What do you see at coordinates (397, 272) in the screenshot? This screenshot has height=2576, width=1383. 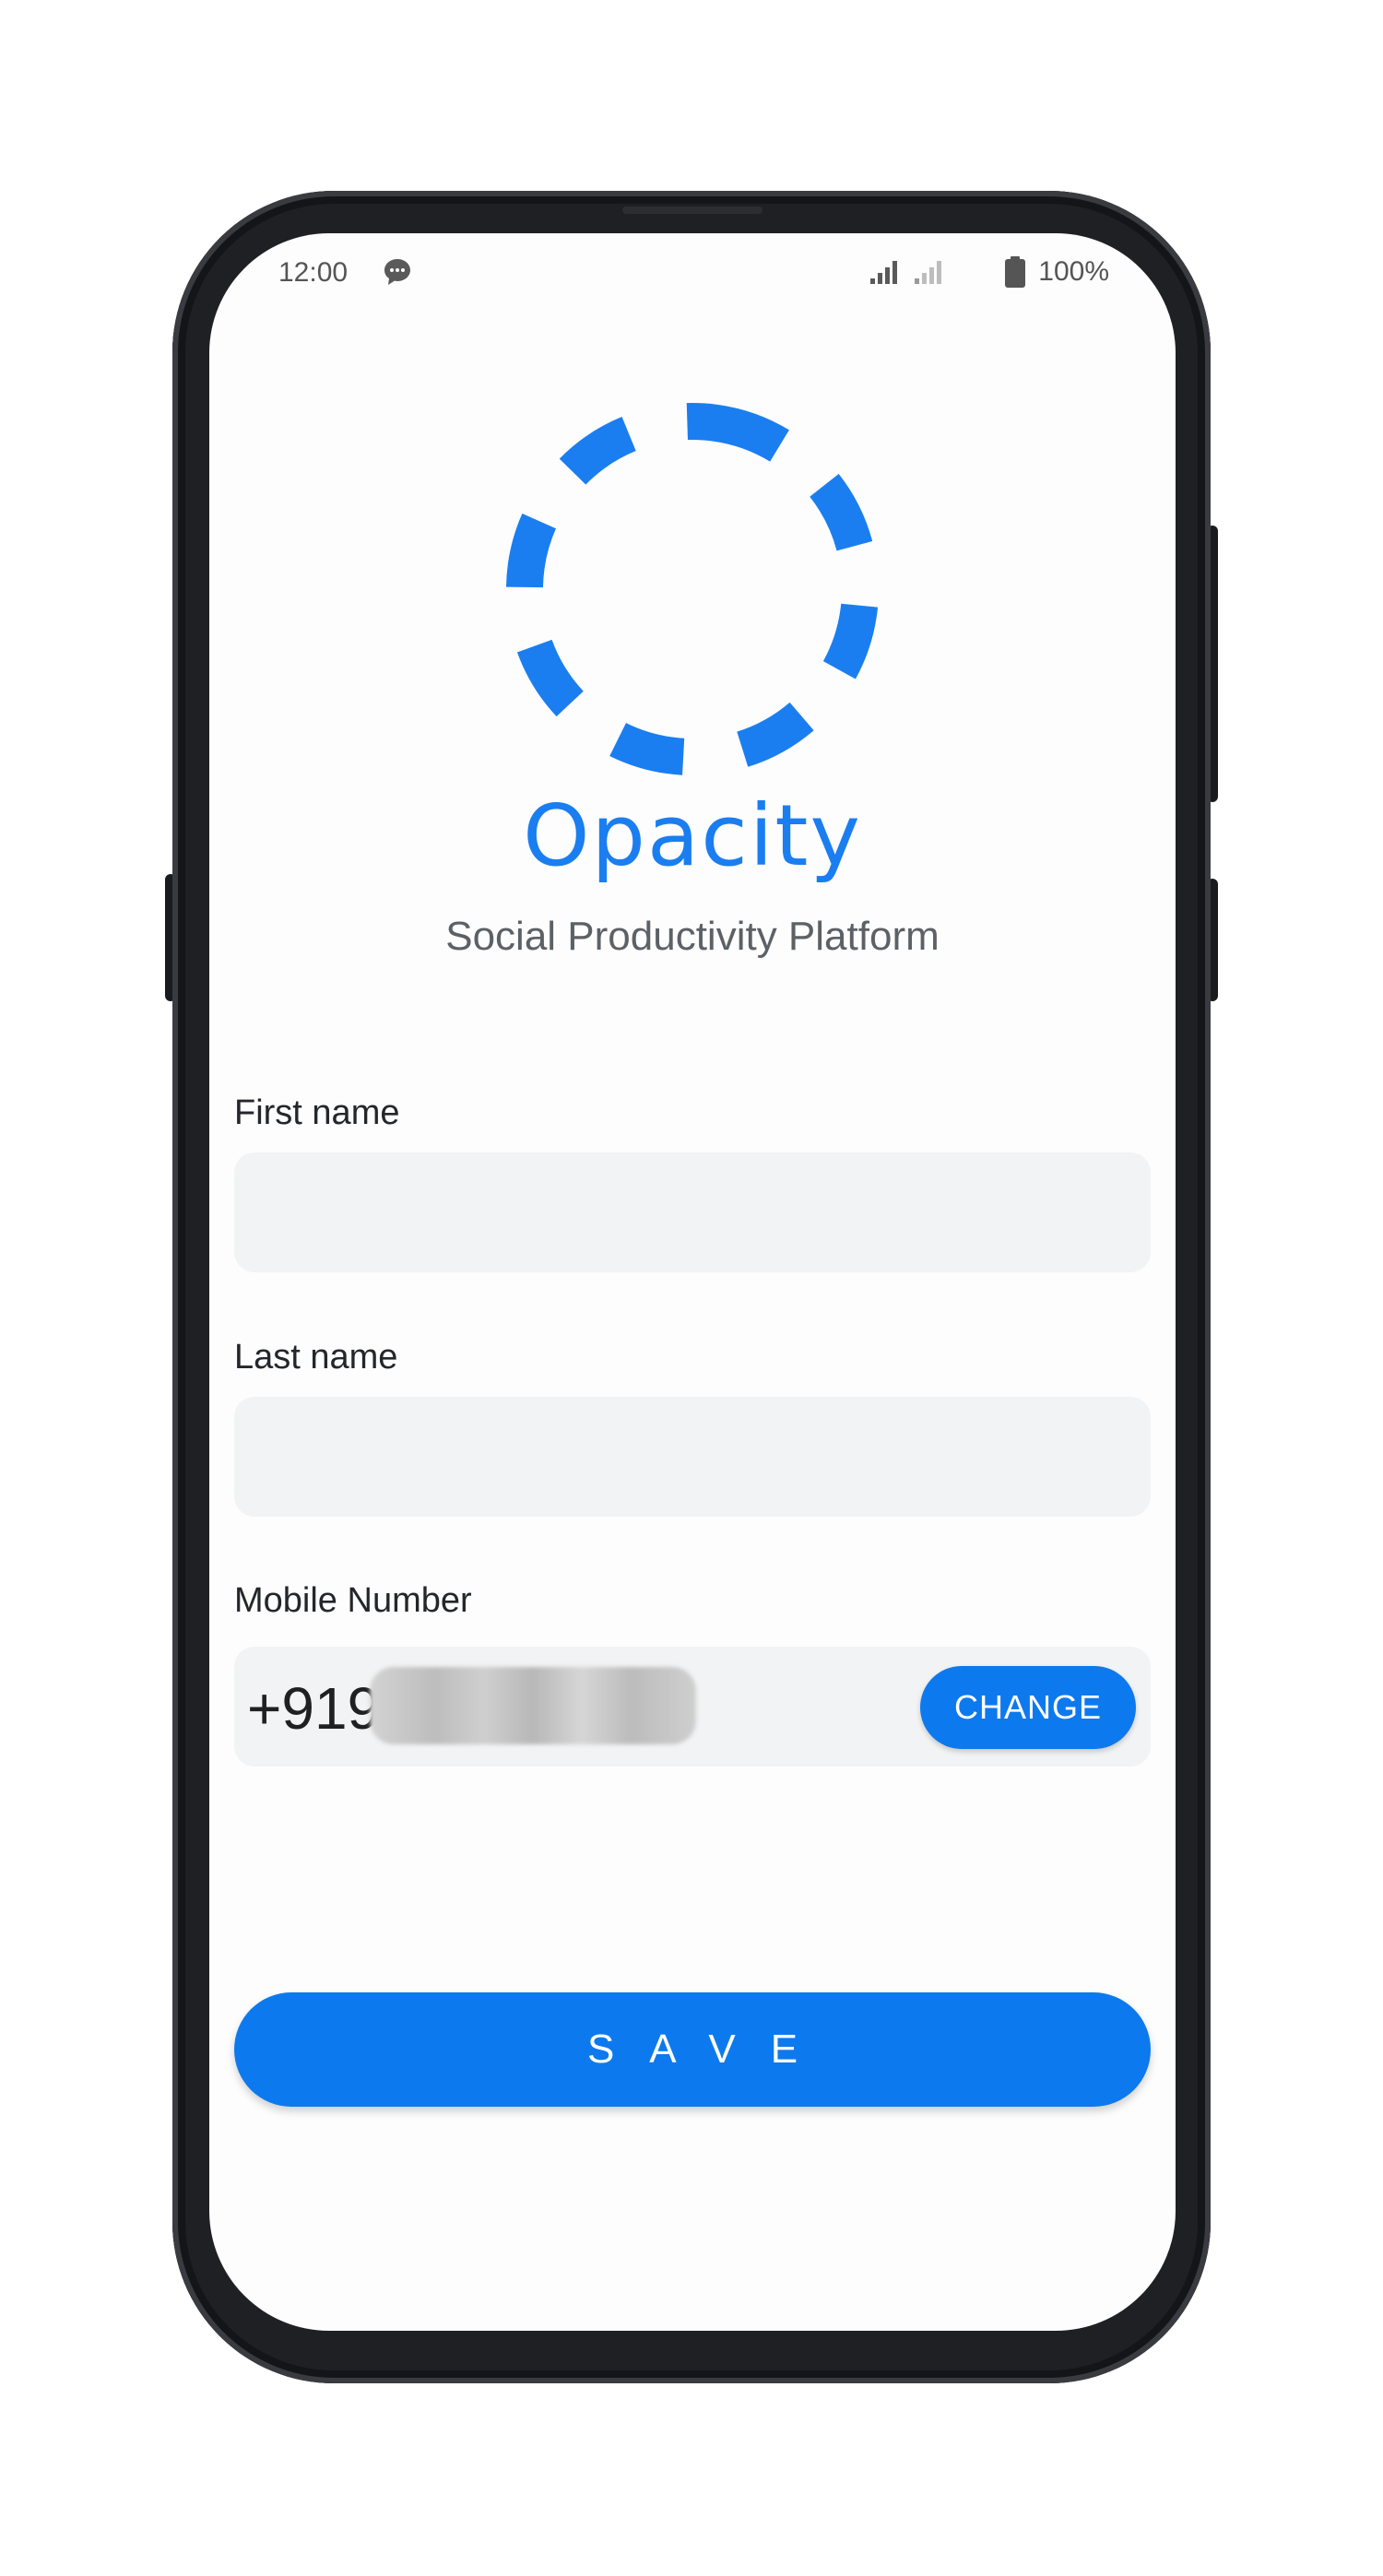 I see `message-icon` at bounding box center [397, 272].